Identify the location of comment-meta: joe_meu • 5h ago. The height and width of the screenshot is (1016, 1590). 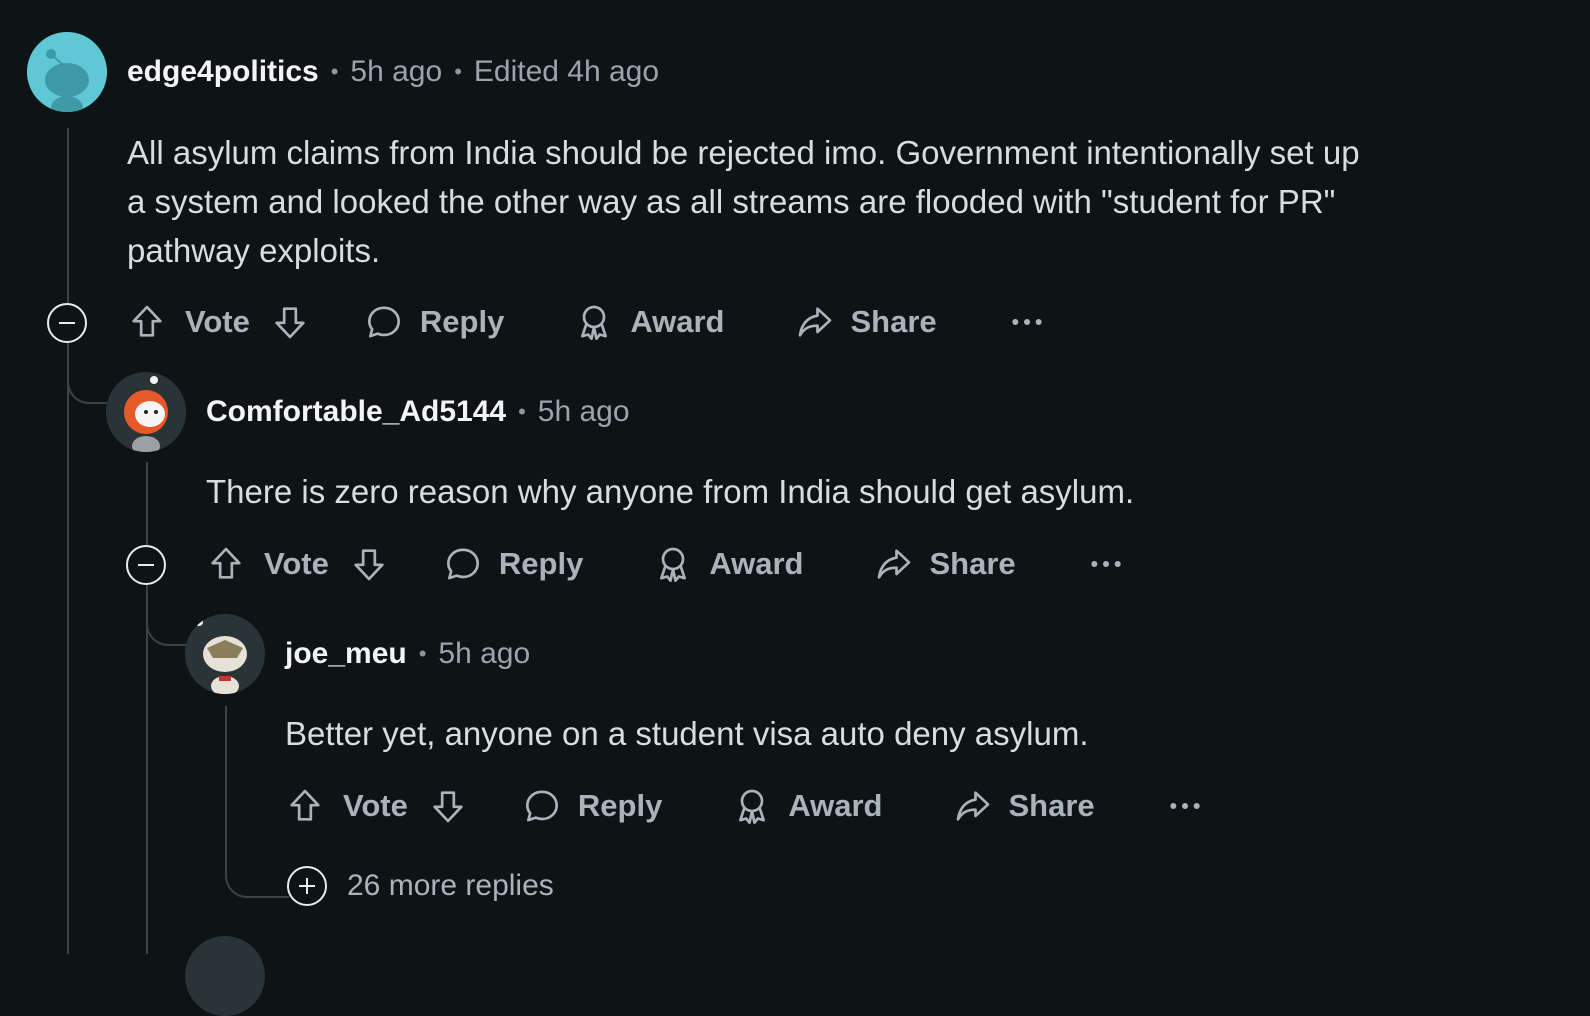
(407, 654).